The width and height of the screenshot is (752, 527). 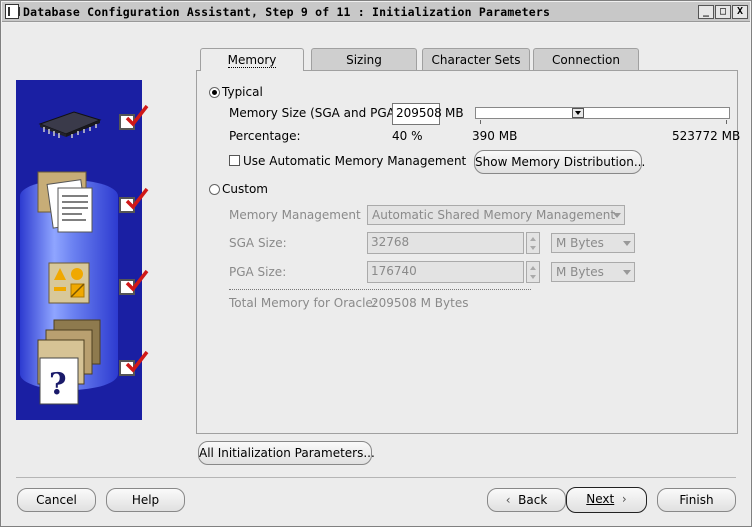 I want to click on memory-size-input: 209508, so click(x=417, y=114).